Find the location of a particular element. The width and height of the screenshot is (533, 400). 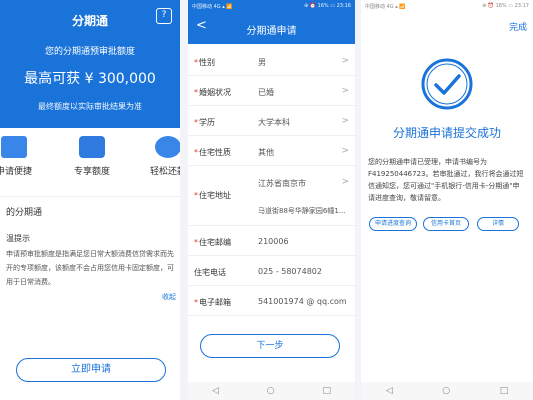

row-label: 住宅电话 is located at coordinates (210, 272).